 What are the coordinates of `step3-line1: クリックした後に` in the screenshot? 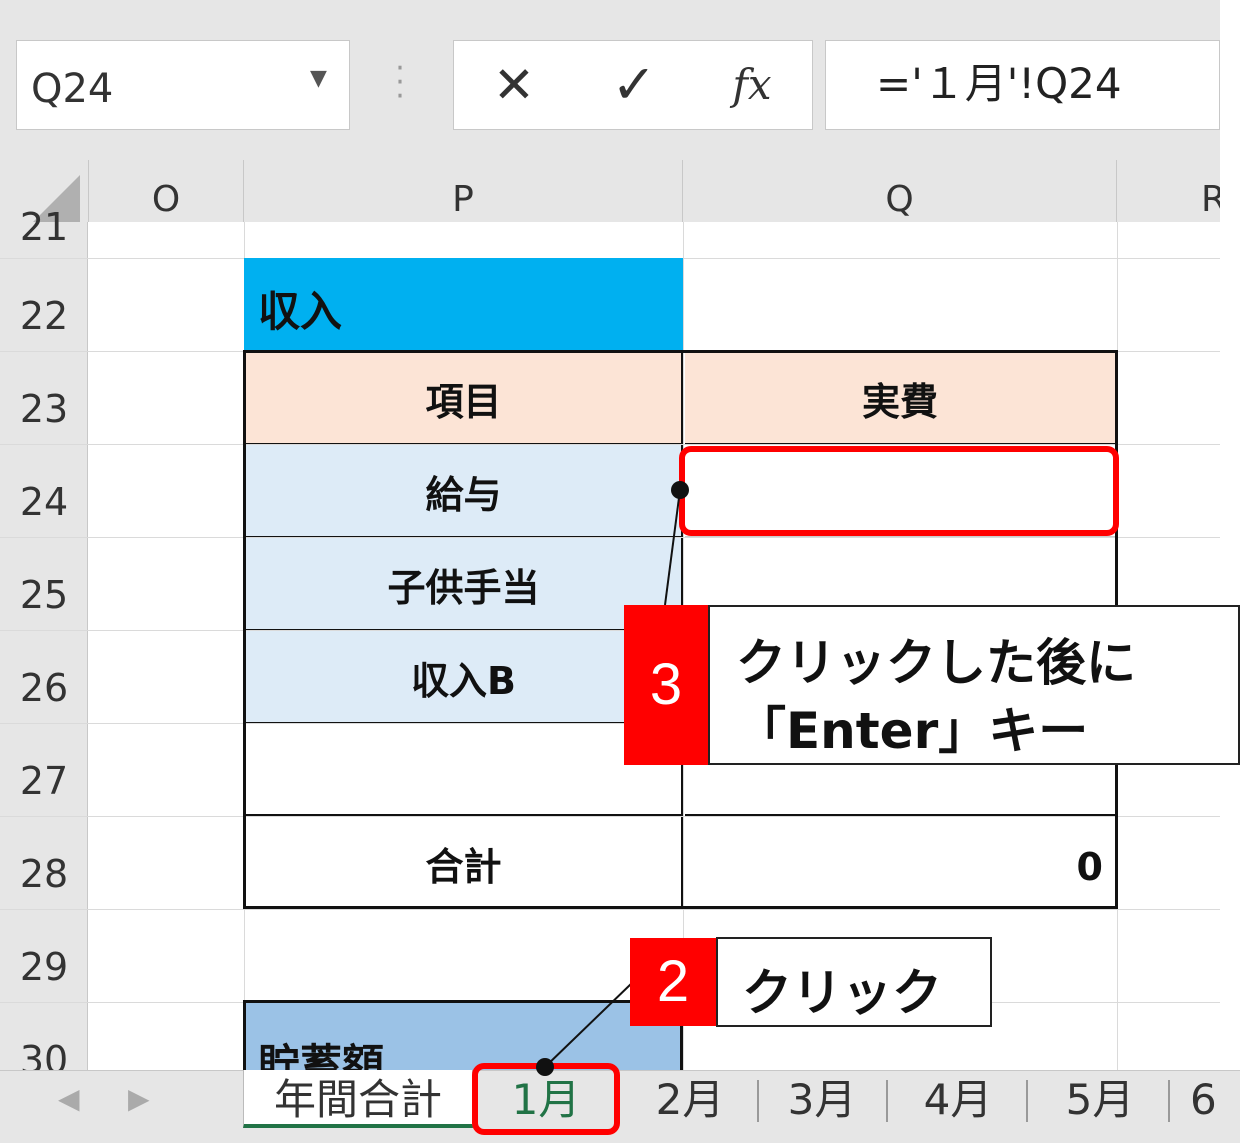 It's located at (936, 663).